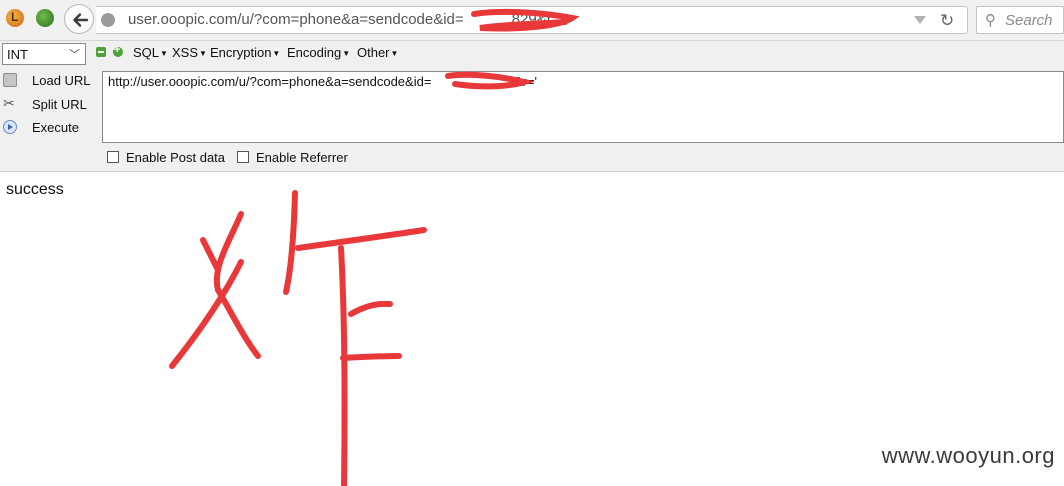  I want to click on decrease-icon, so click(101, 52).